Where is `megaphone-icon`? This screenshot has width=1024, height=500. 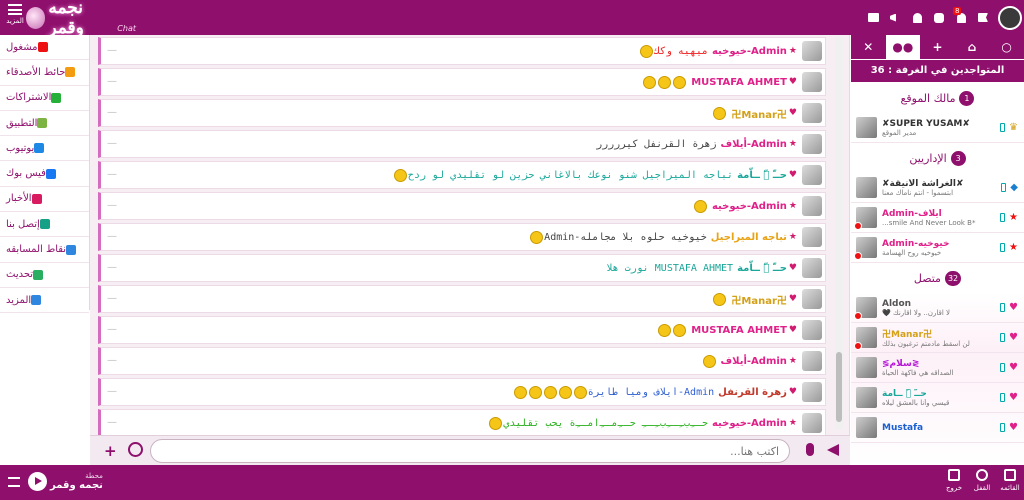 megaphone-icon is located at coordinates (895, 17).